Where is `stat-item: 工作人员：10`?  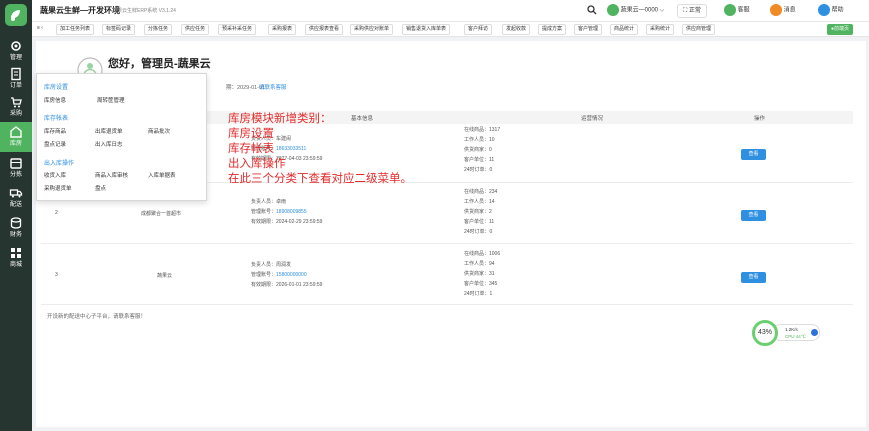 stat-item: 工作人员：10 is located at coordinates (479, 140).